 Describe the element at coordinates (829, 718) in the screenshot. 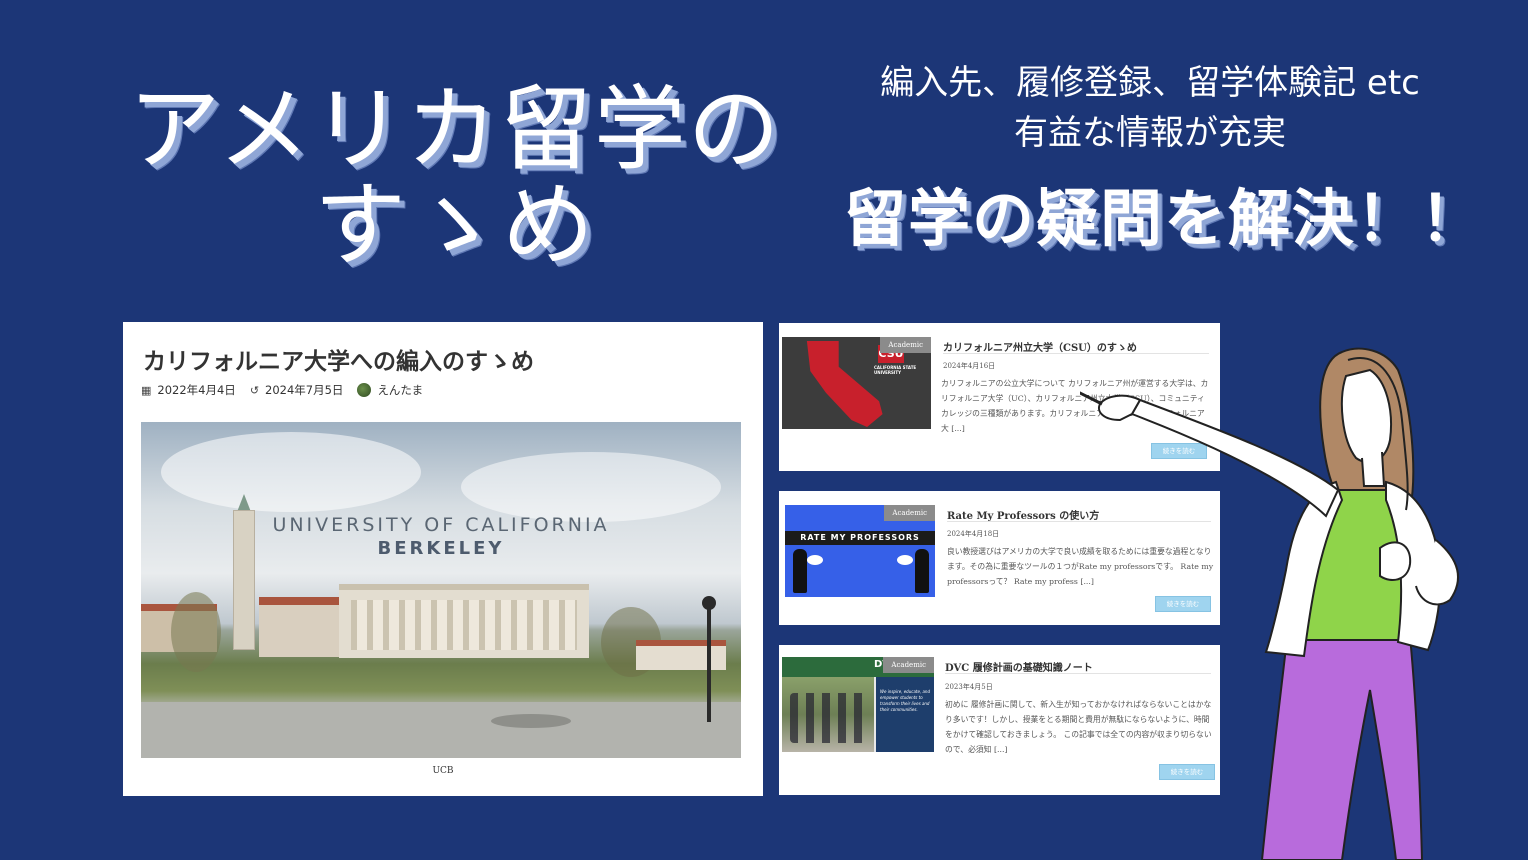

I see `students` at that location.